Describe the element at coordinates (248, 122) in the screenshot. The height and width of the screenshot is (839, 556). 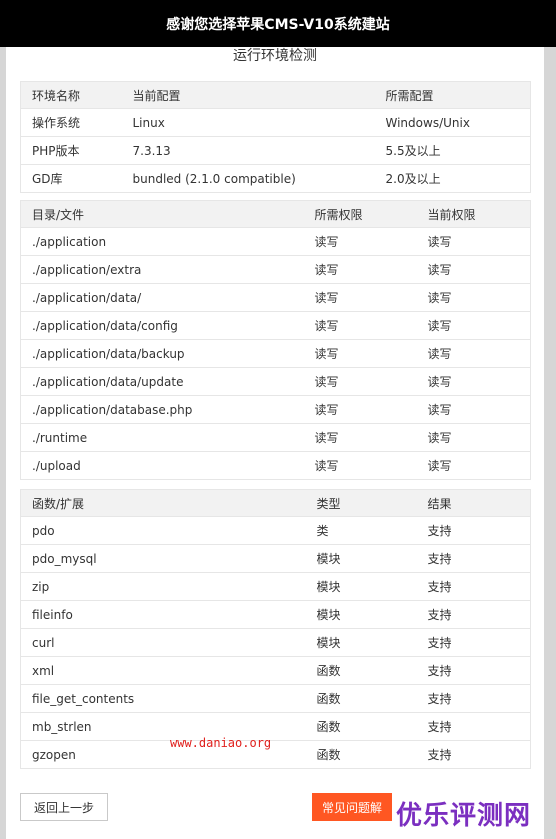
I see `table-cell: Linux` at that location.